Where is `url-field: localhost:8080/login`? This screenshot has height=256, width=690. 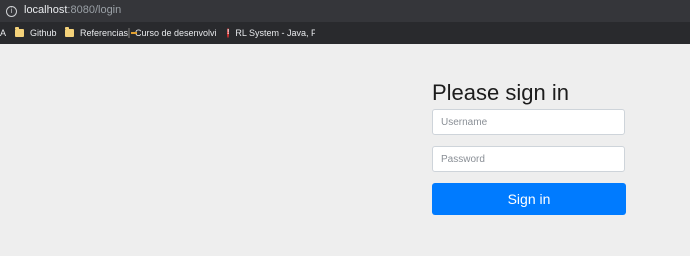 url-field: localhost:8080/login is located at coordinates (72, 10).